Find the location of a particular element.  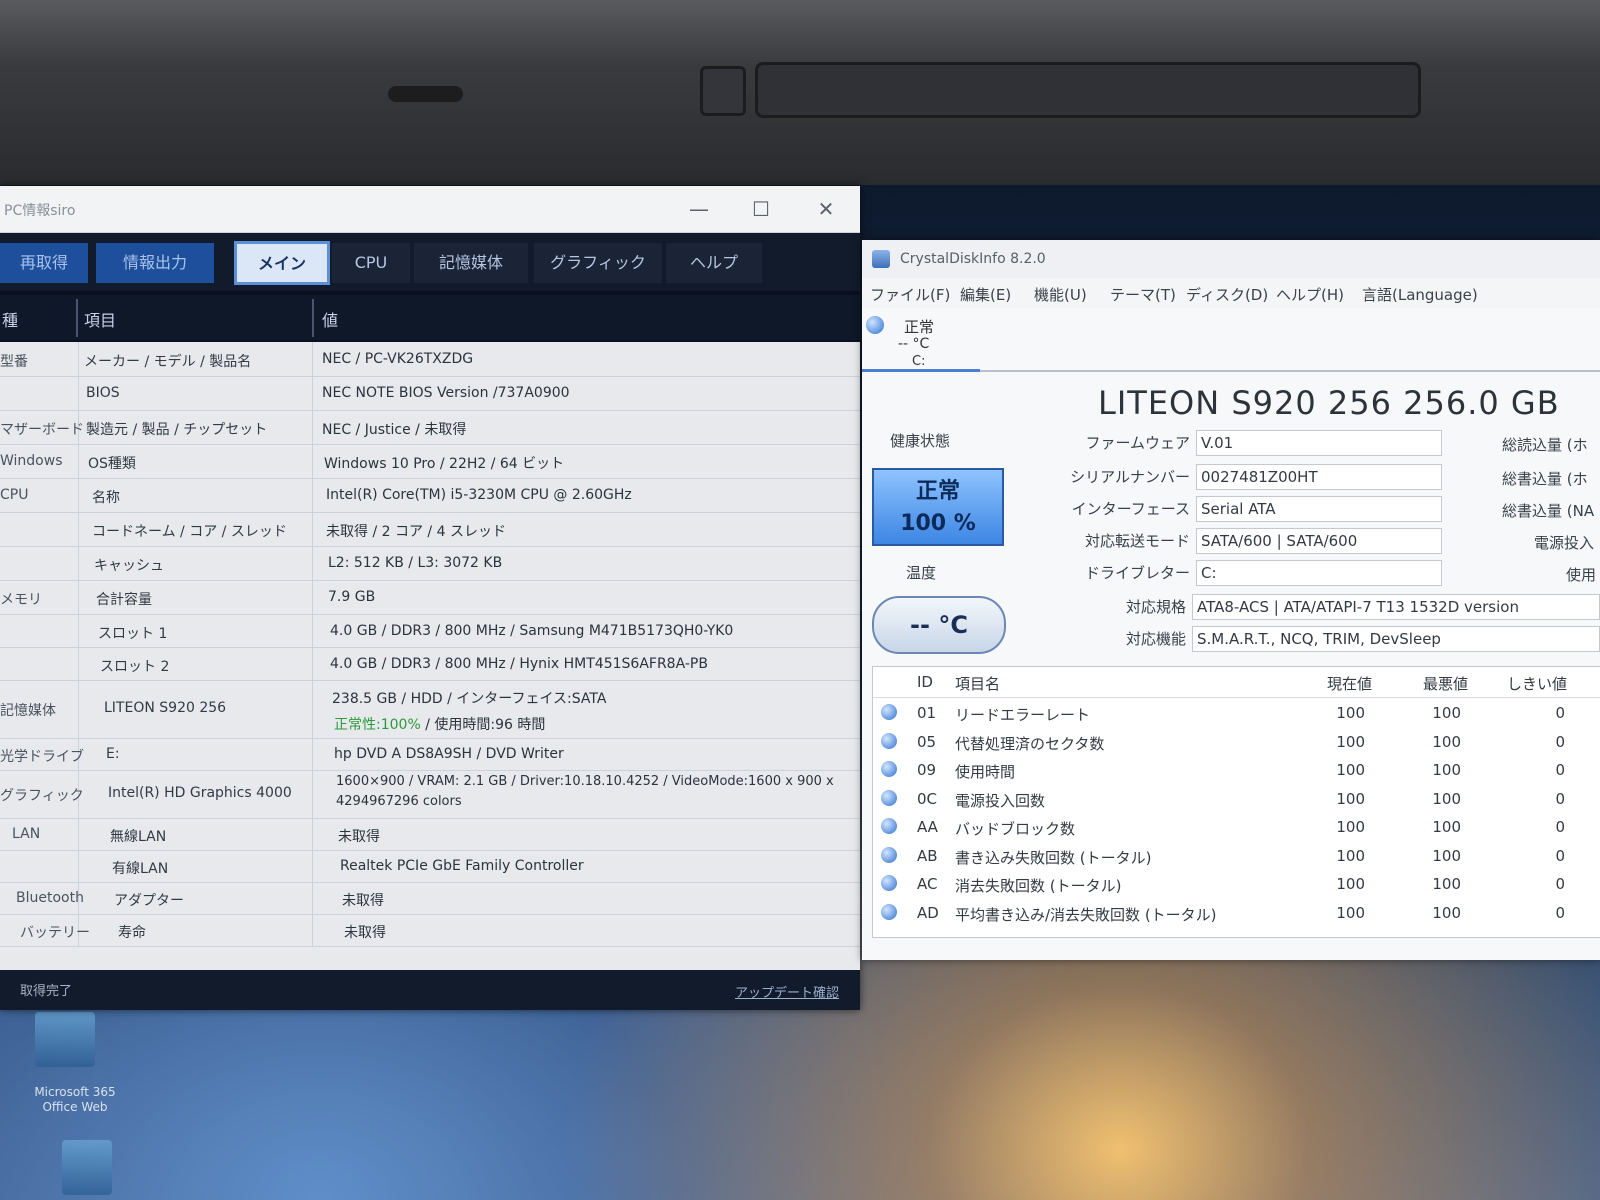

firmware-field: V.01 is located at coordinates (1319, 443).